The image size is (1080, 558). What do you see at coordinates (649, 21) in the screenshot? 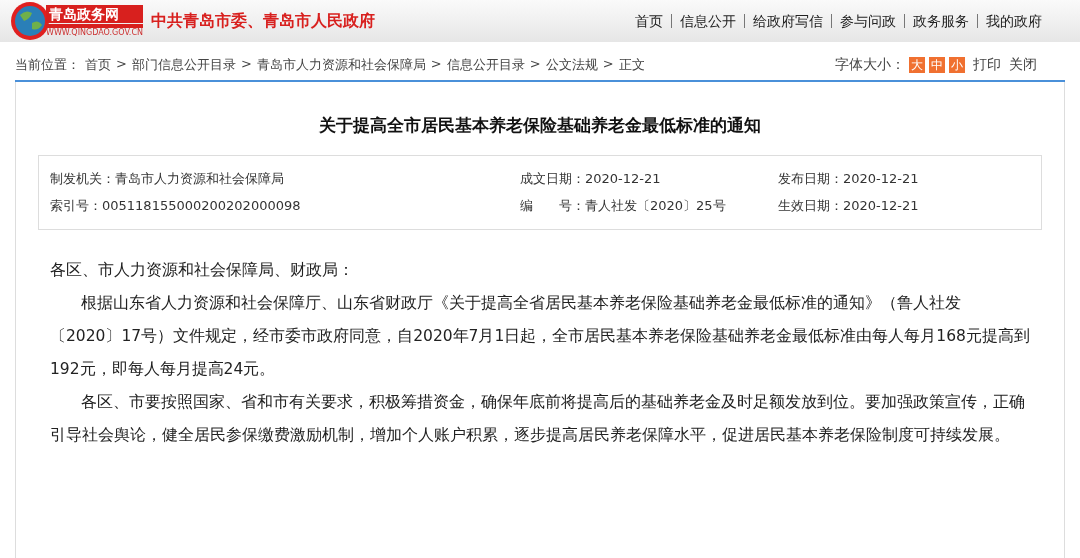
I see `nav-link: 首页` at bounding box center [649, 21].